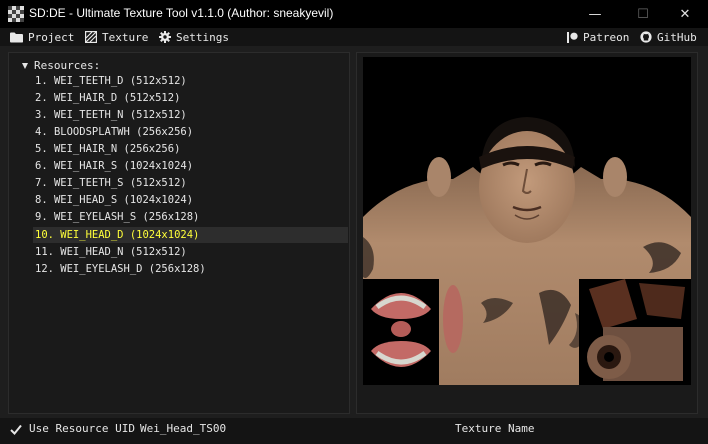 This screenshot has width=708, height=444. I want to click on menu-patreon: Patreon, so click(598, 37).